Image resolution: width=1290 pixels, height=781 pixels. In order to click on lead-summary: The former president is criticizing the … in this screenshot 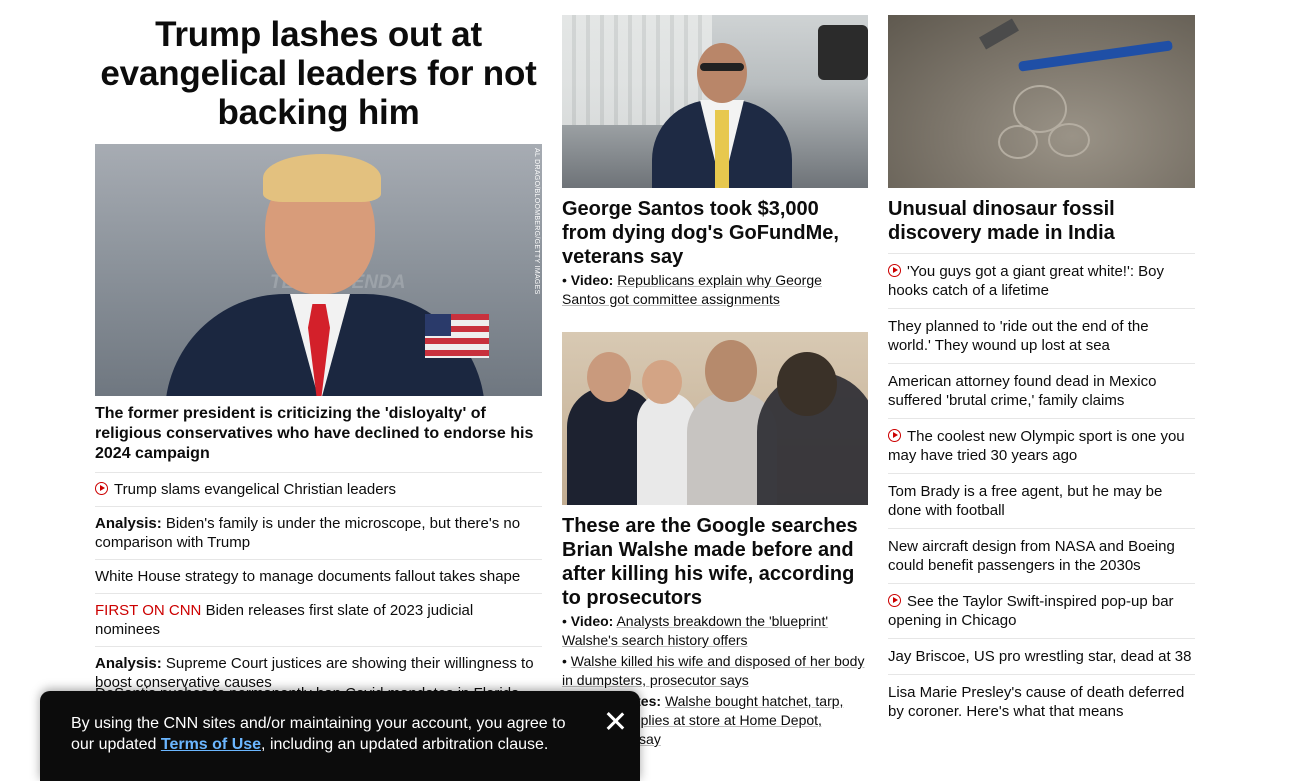, I will do `click(318, 438)`.